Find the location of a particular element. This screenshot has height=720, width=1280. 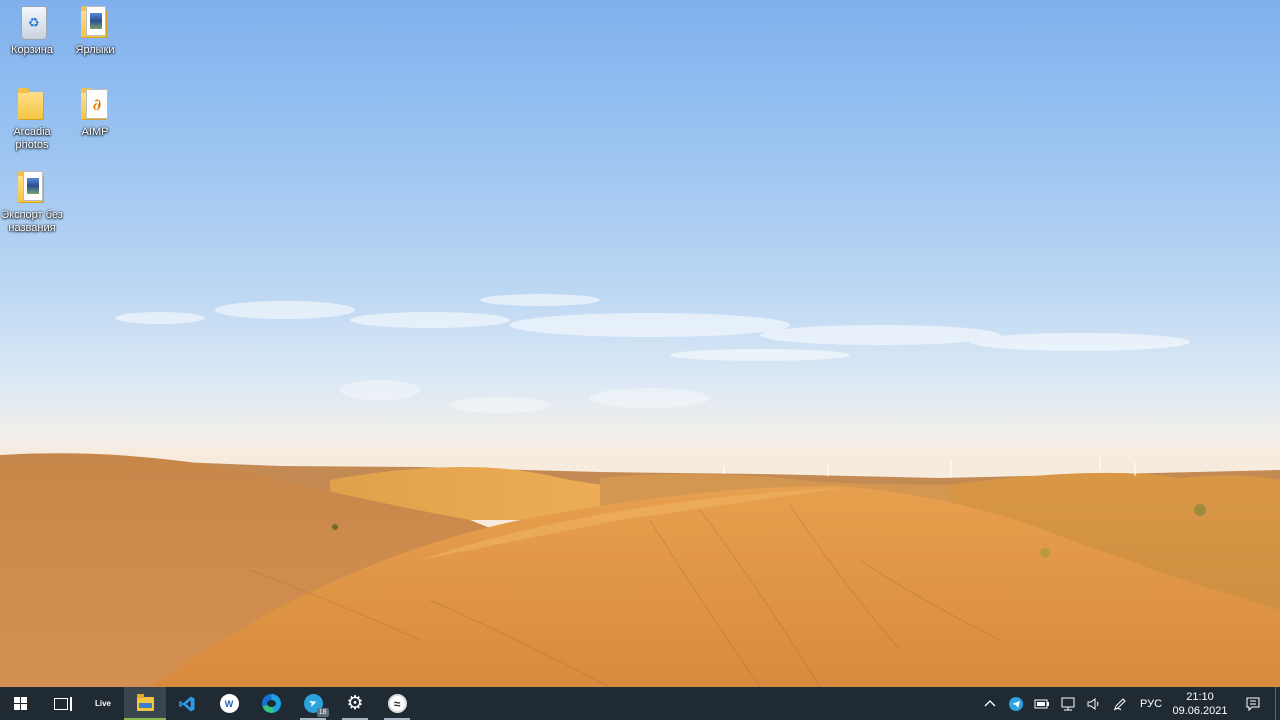

taskbar-telegram: ➤ 18 is located at coordinates (313, 703).